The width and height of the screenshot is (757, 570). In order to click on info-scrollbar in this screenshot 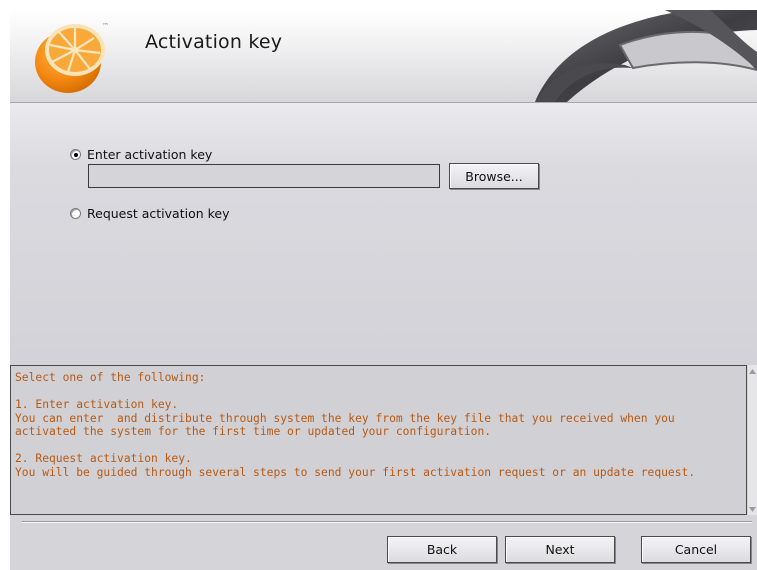, I will do `click(752, 440)`.